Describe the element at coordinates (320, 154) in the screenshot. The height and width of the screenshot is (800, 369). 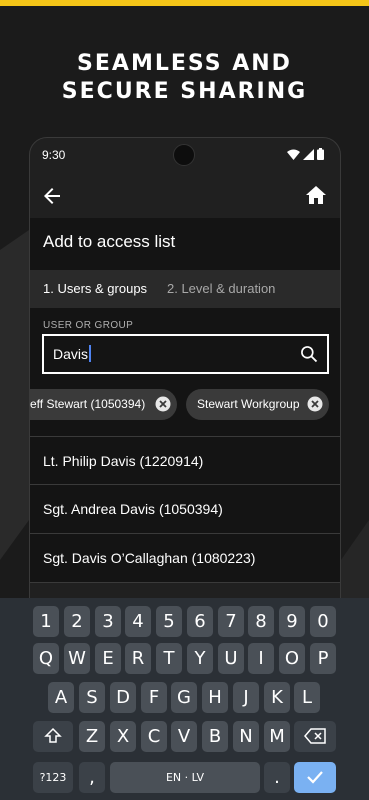
I see `battery-icon` at that location.